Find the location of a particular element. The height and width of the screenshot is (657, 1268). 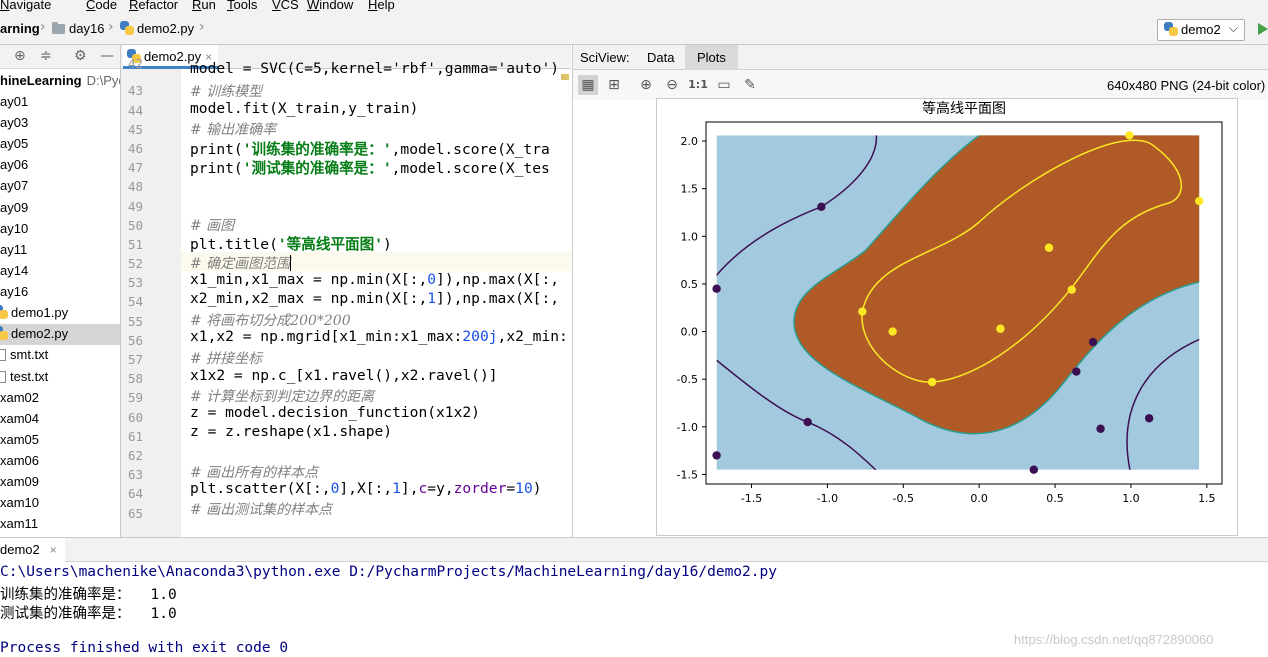

zoom-out-icon: ⊖ is located at coordinates (672, 85).